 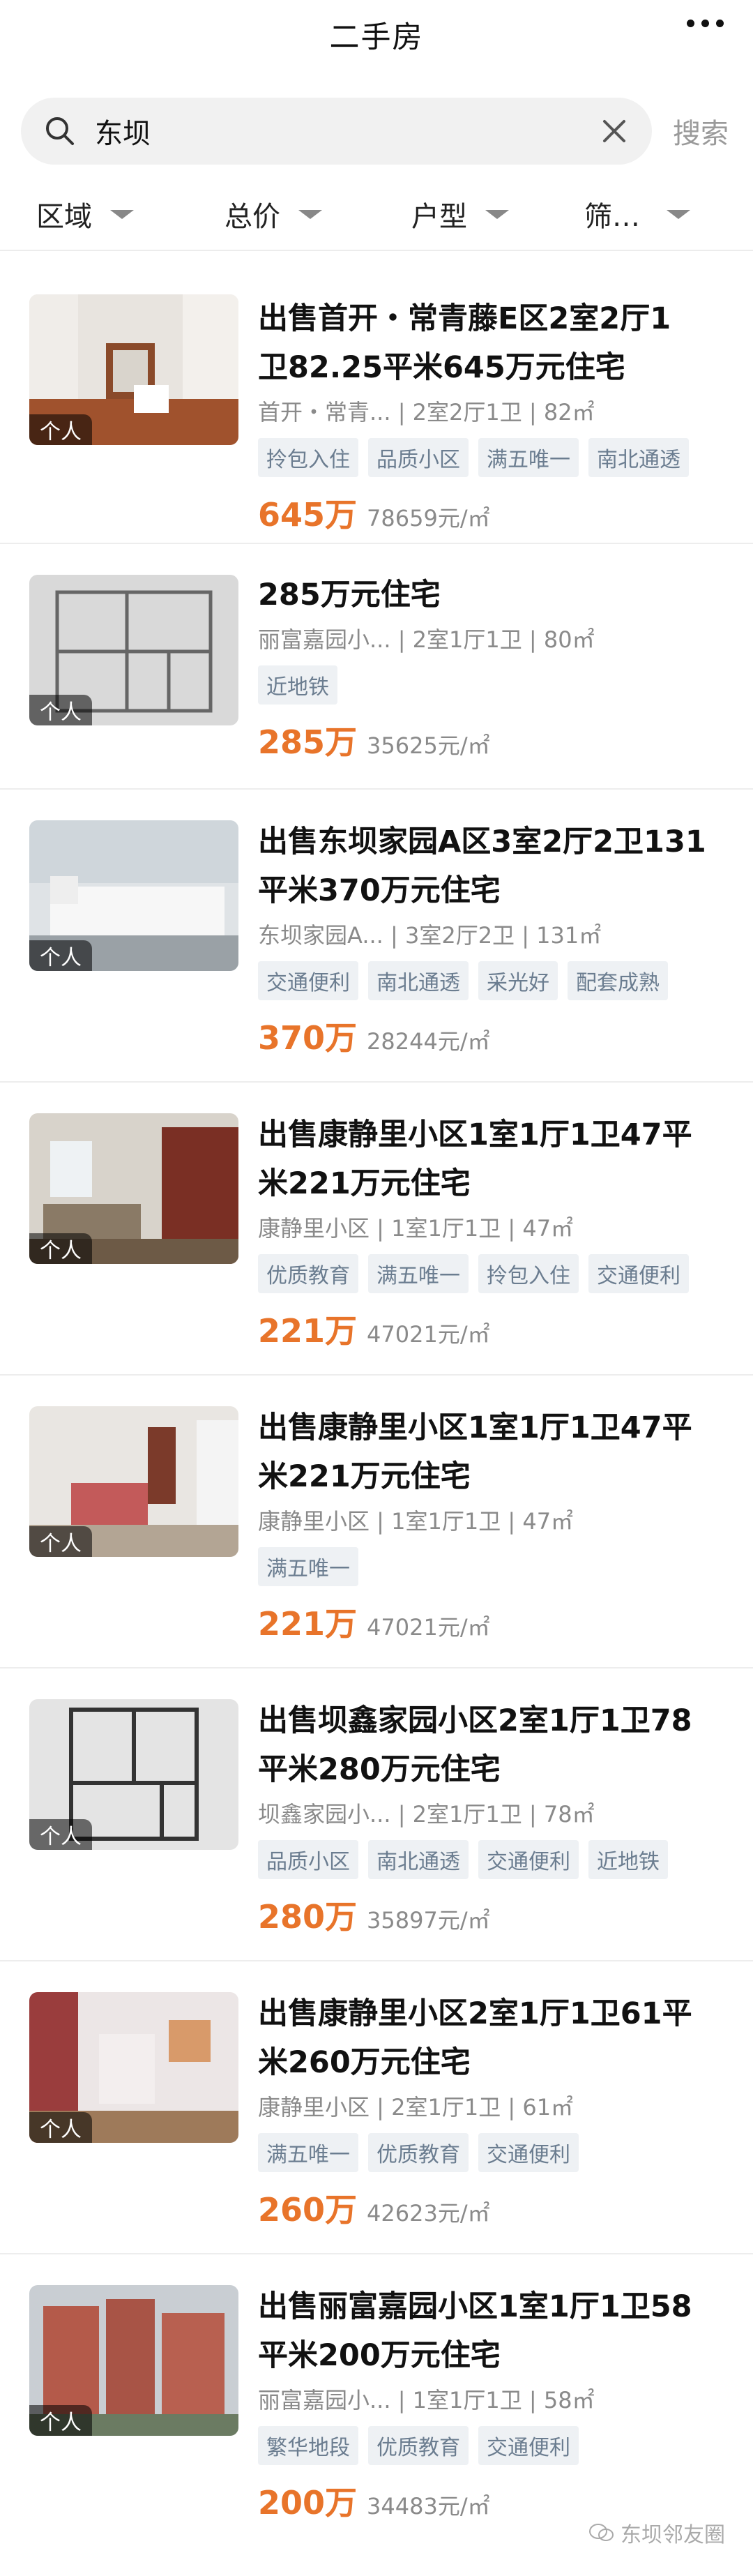 I want to click on watermark-text: 东坝邻友圈, so click(x=673, y=2535).